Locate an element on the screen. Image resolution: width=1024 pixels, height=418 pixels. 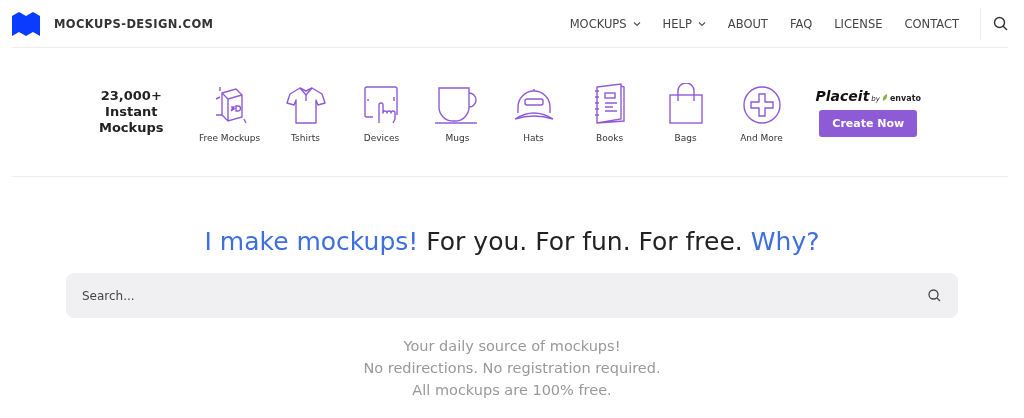
tshirt-icon is located at coordinates (305, 105).